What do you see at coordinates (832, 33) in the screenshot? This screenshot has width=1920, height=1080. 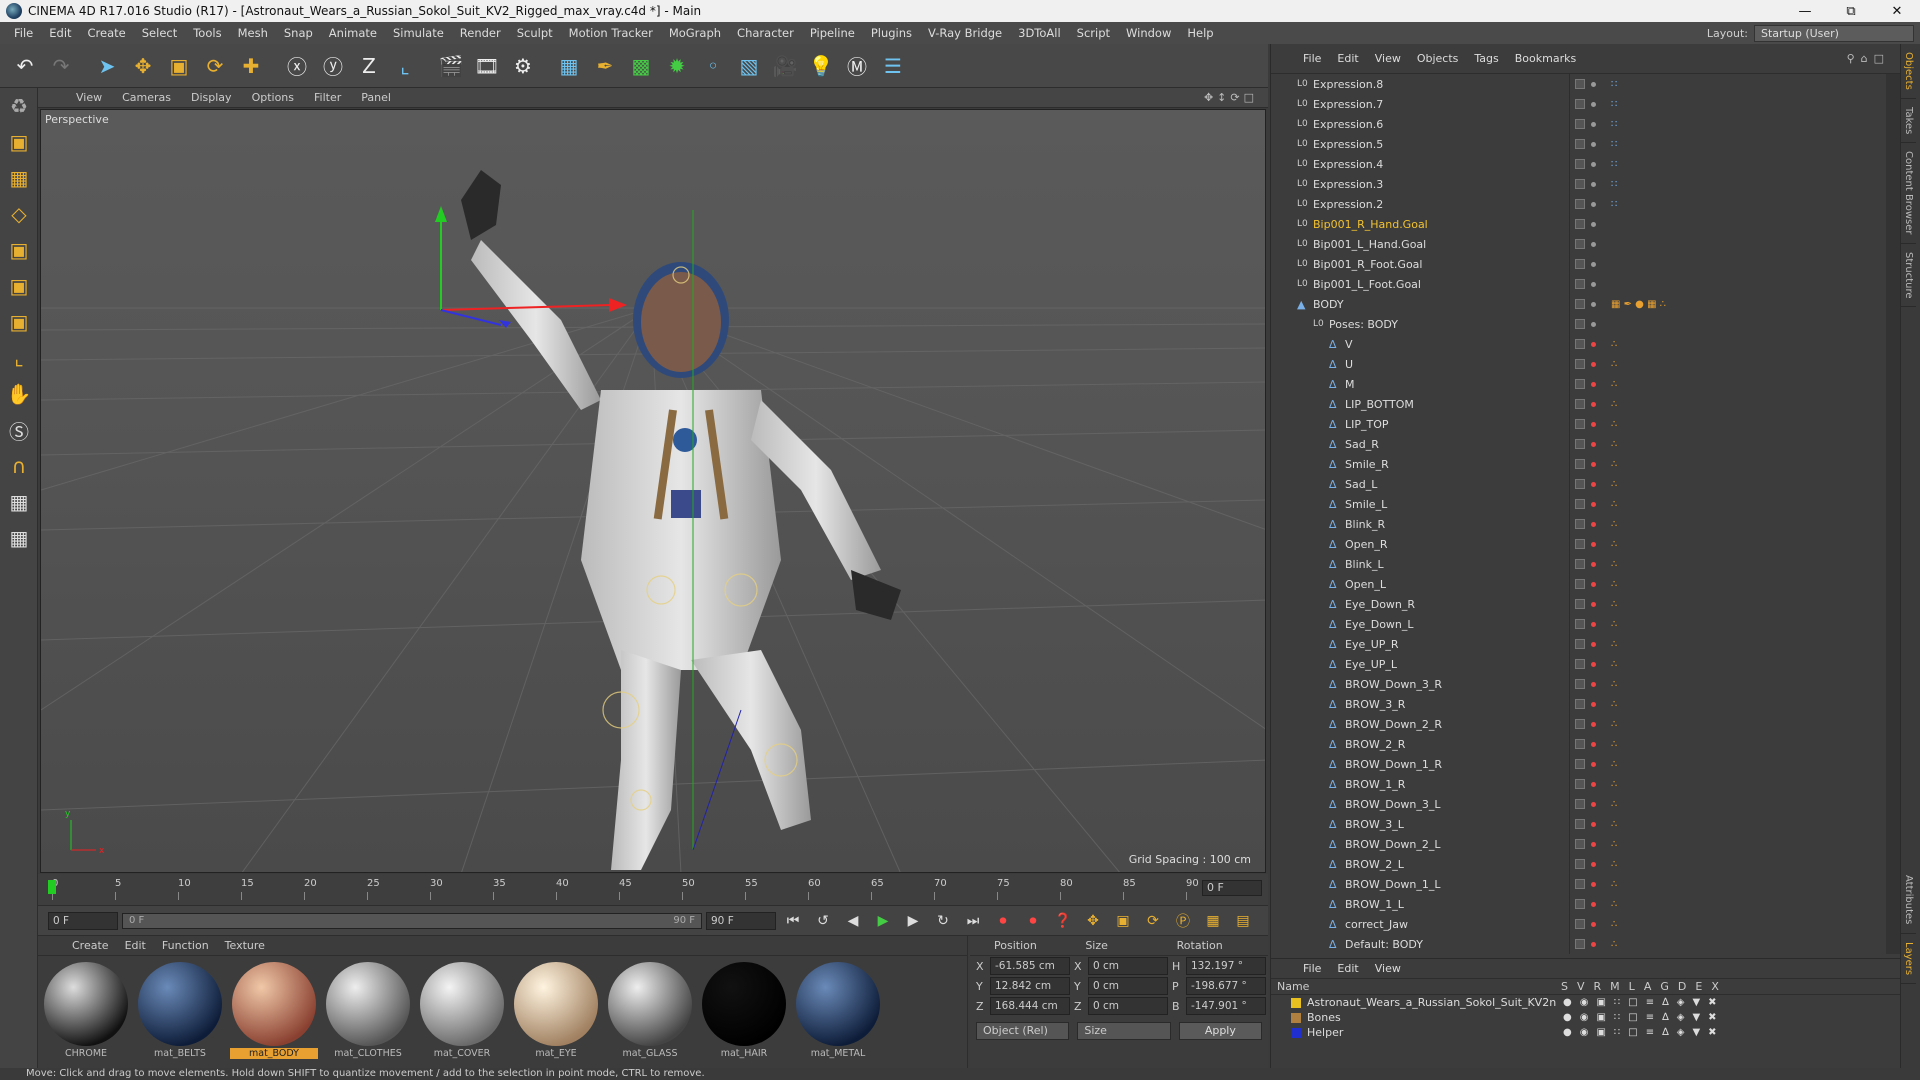 I see `menu-pipeline: Pipeline` at bounding box center [832, 33].